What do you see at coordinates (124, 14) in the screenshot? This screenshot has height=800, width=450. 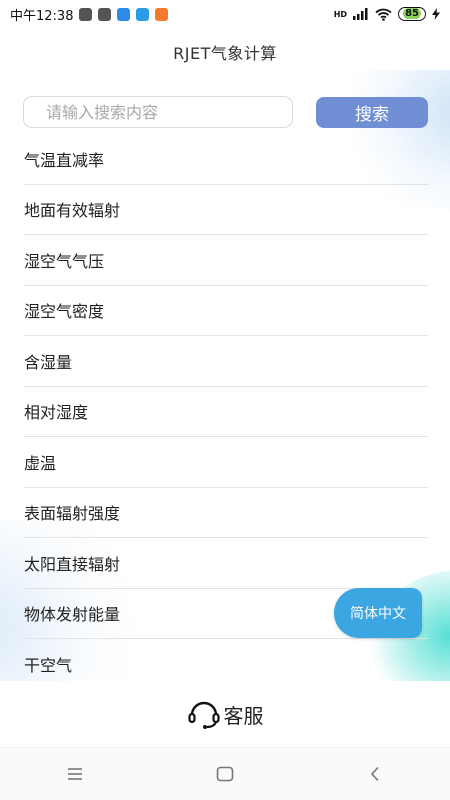 I see `n-app-icon` at bounding box center [124, 14].